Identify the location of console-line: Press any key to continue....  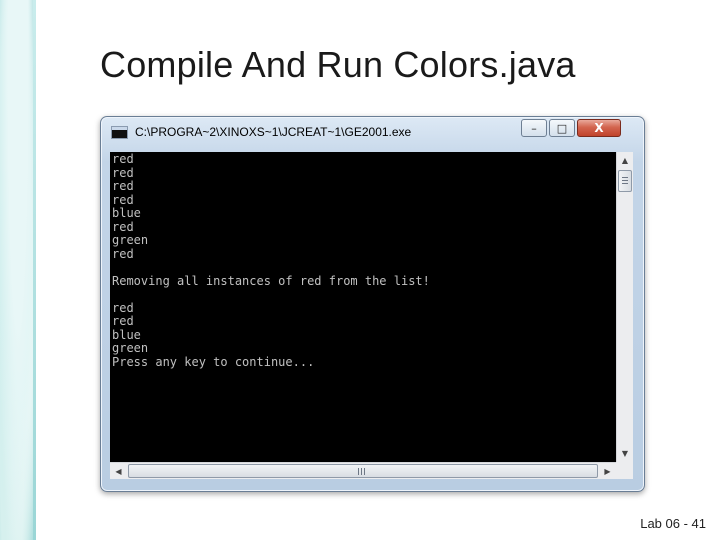
(213, 361).